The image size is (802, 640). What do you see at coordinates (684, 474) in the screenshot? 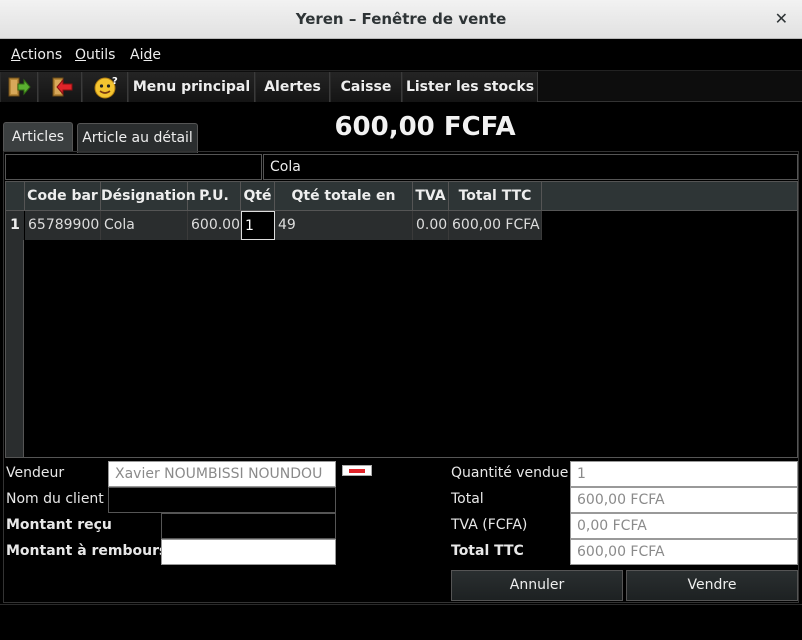
I see `quantite-field: 1` at bounding box center [684, 474].